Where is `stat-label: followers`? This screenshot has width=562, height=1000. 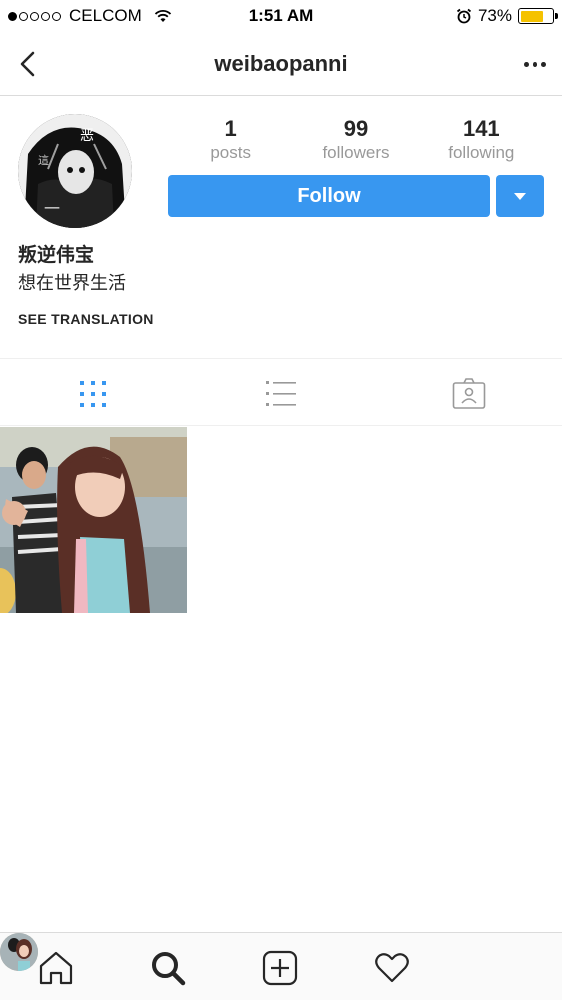
stat-label: followers is located at coordinates (356, 152).